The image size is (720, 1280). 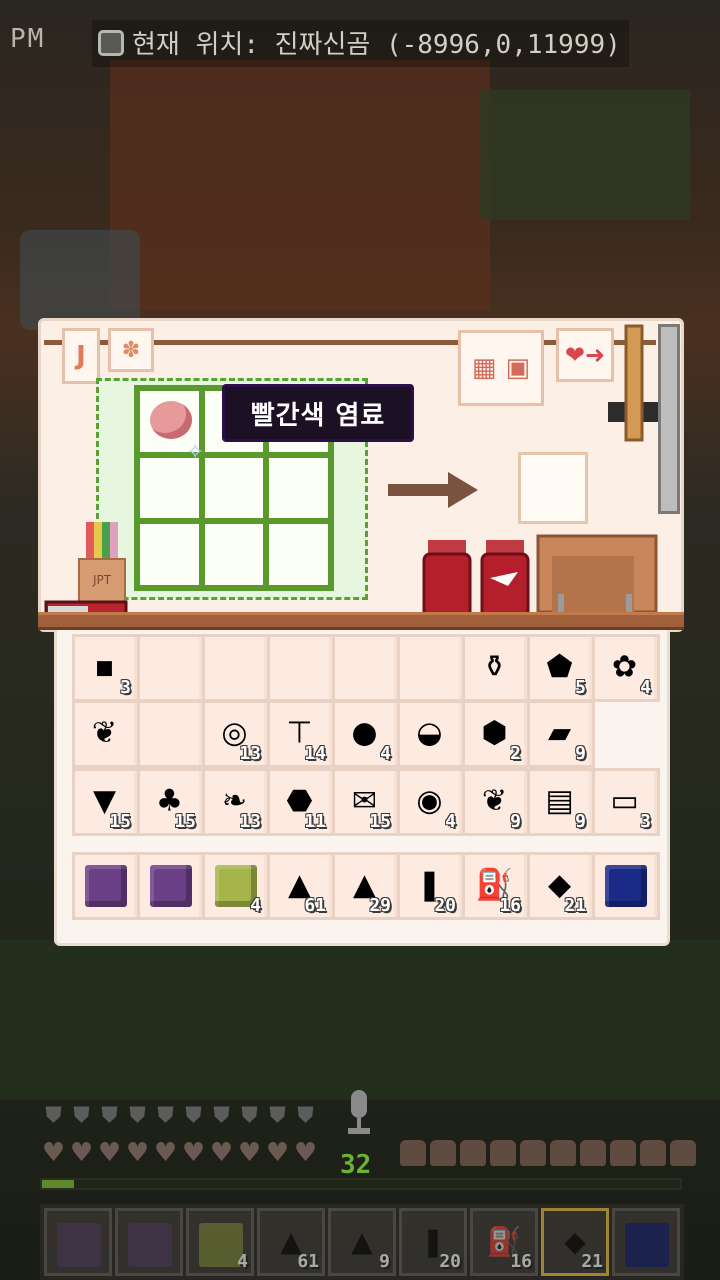 What do you see at coordinates (580, 687) in the screenshot?
I see `item-count: 5` at bounding box center [580, 687].